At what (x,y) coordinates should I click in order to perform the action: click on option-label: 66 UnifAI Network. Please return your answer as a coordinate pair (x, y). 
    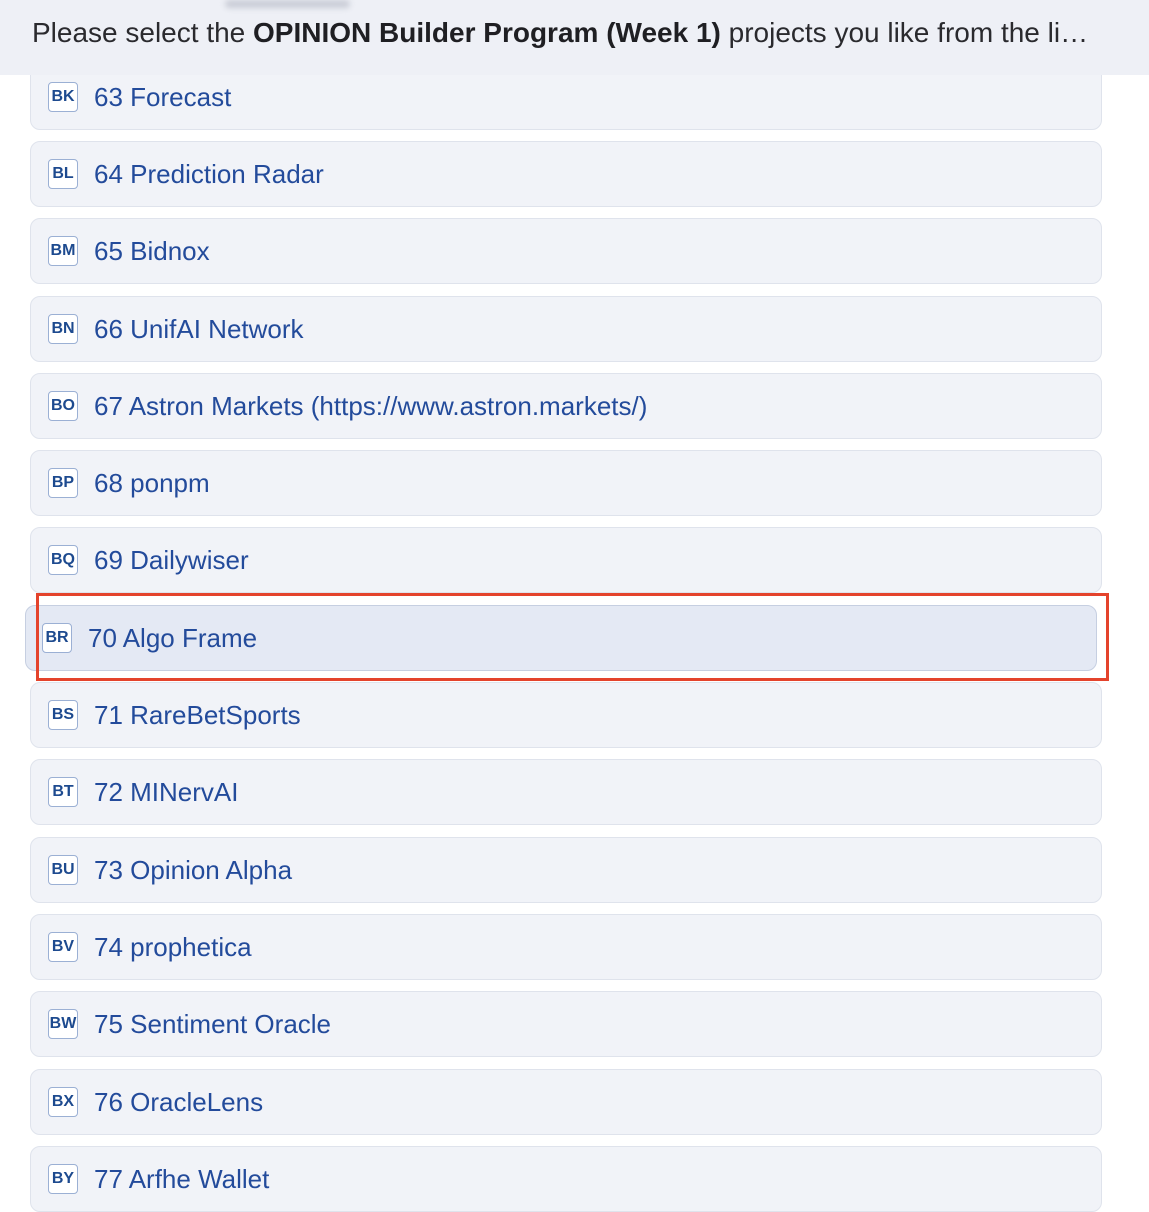
    Looking at the image, I should click on (199, 328).